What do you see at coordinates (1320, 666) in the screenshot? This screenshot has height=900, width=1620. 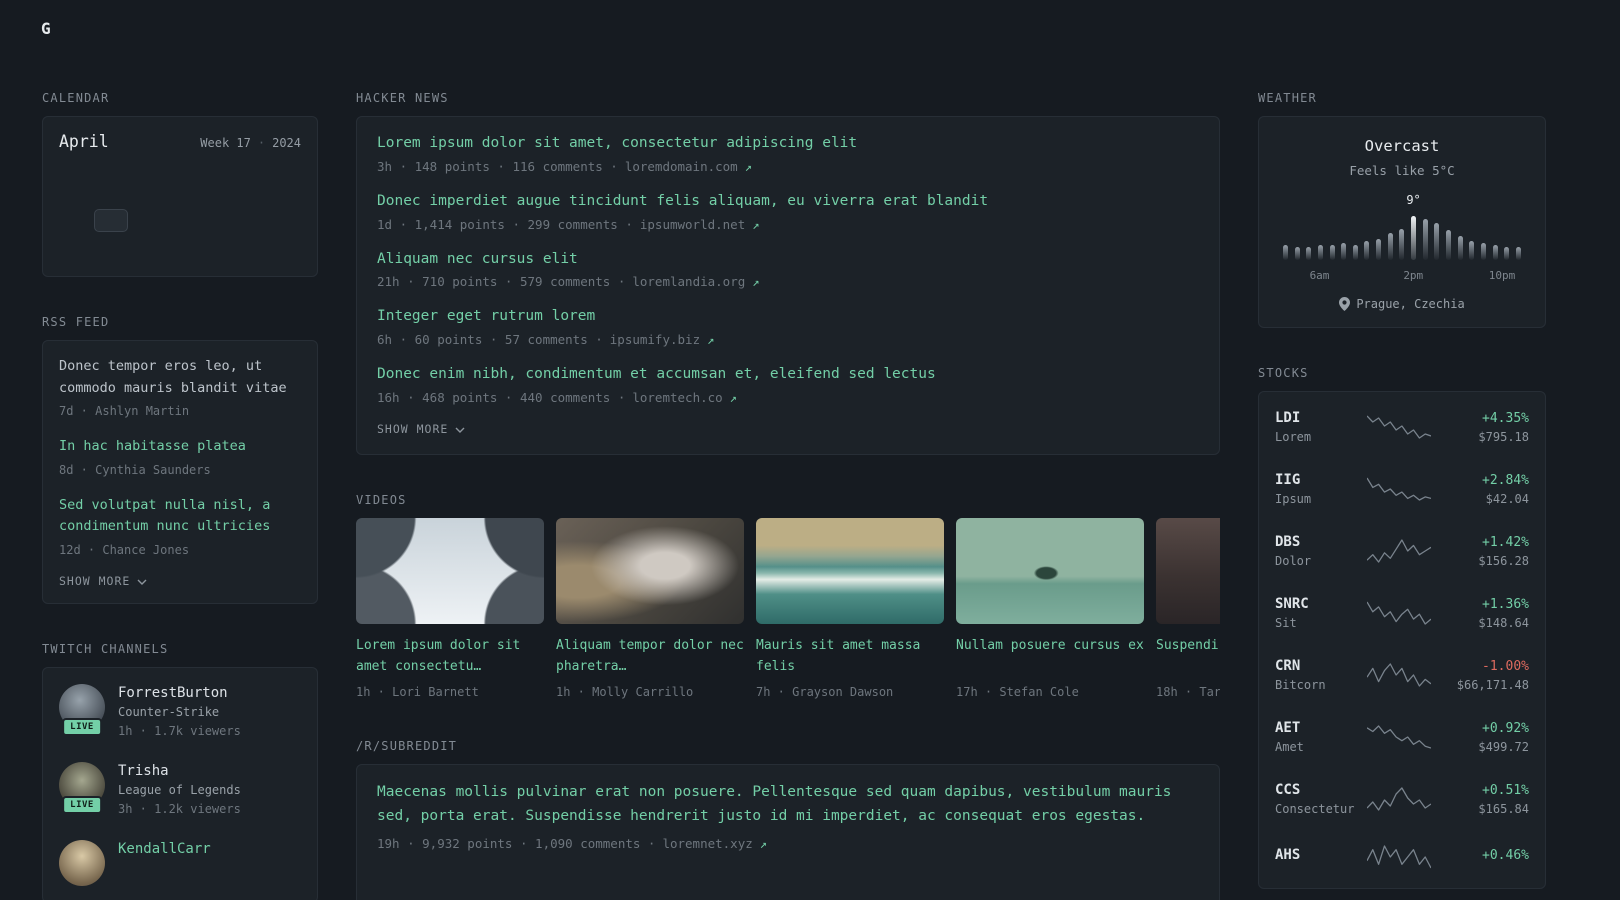 I see `stock-symbol-link: CRN` at bounding box center [1320, 666].